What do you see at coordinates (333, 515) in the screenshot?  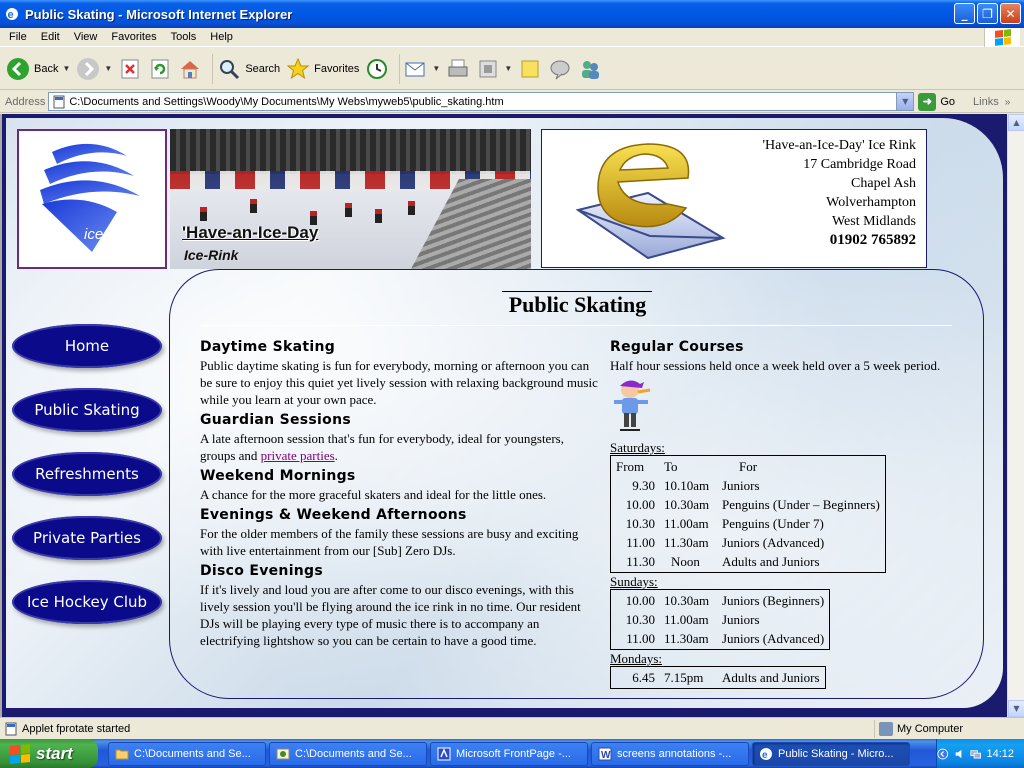 I see `section-title: Evenings & Weekend Afternoons` at bounding box center [333, 515].